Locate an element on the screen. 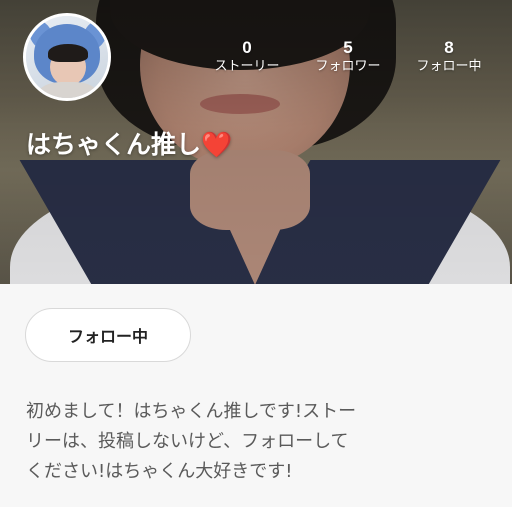  stat-stories: 0 ストーリー is located at coordinates (247, 57).